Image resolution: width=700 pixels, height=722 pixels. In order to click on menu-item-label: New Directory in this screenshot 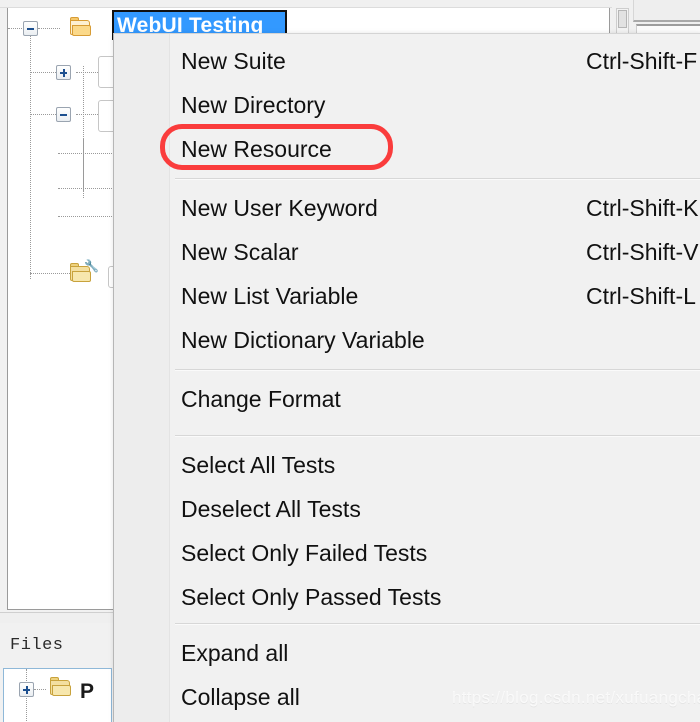, I will do `click(253, 104)`.